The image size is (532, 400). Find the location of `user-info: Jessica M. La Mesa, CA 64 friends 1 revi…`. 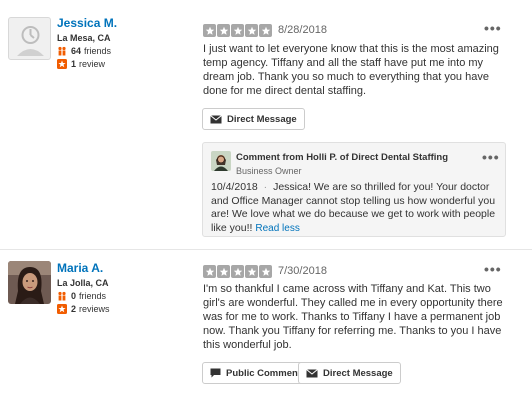

user-info: Jessica M. La Mesa, CA 64 friends 1 revi… is located at coordinates (87, 44).